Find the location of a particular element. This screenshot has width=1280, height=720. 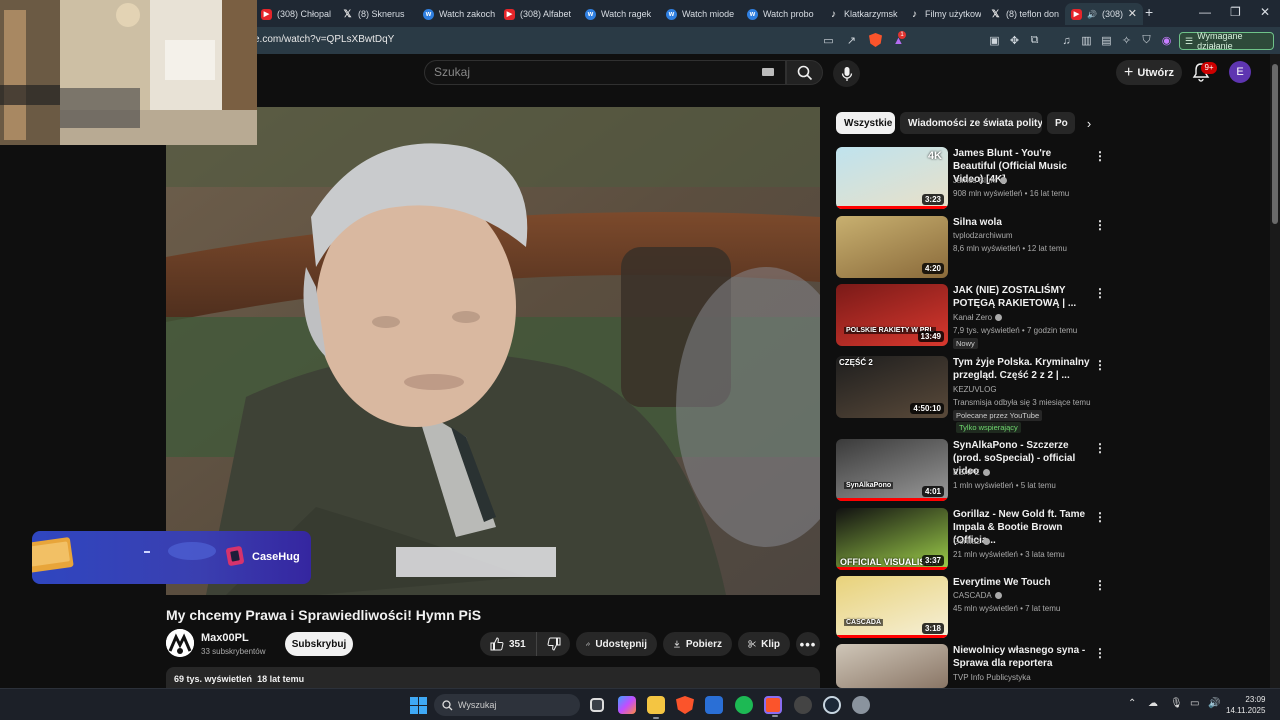

recommendation-channel: ESAPE is located at coordinates (966, 472).